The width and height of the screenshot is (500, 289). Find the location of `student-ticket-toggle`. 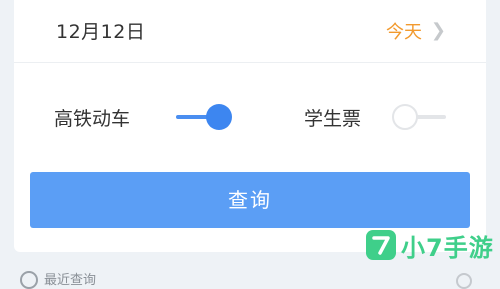

student-ticket-toggle is located at coordinates (421, 117).